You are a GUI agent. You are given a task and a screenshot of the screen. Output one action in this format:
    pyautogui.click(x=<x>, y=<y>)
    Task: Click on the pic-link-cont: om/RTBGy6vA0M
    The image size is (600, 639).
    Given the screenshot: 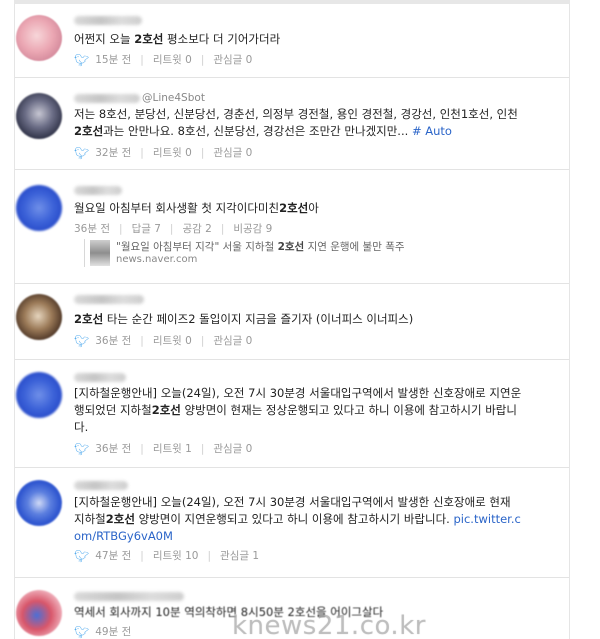 What is the action you would take?
    pyautogui.click(x=123, y=536)
    